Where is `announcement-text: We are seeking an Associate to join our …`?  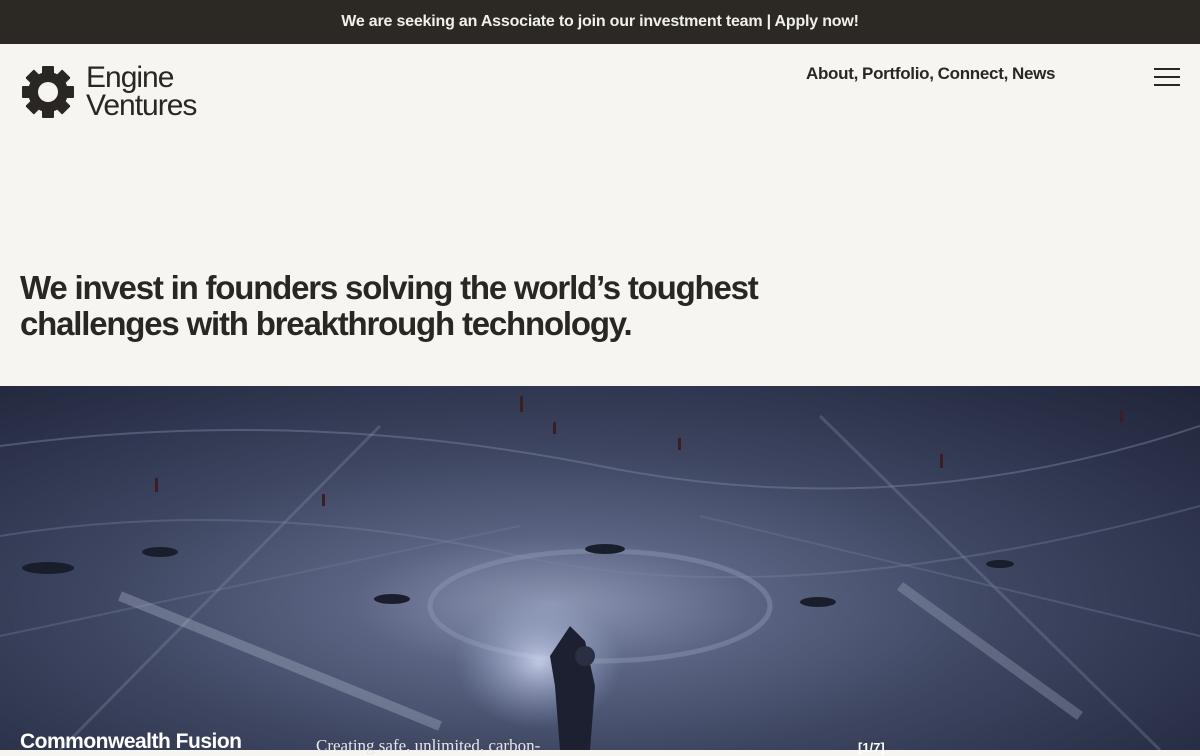
announcement-text: We are seeking an Associate to join our … is located at coordinates (600, 21).